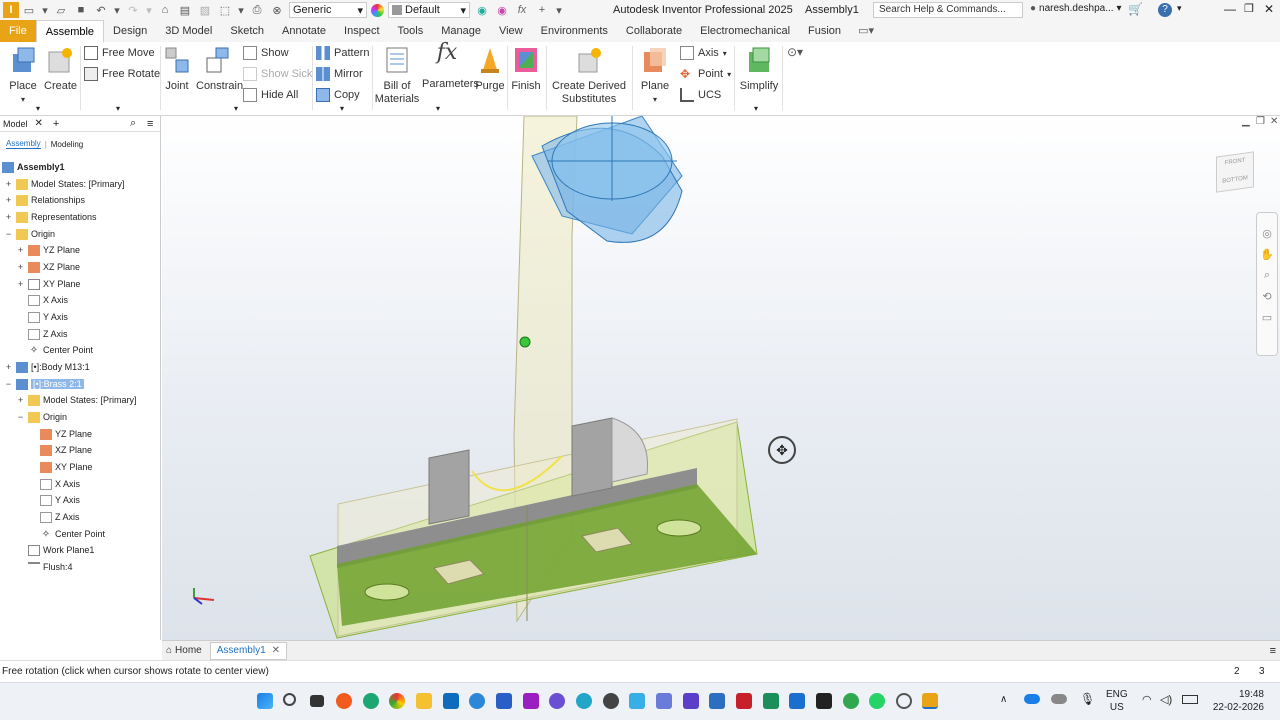 This screenshot has width=1280, height=720. Describe the element at coordinates (559, 10) in the screenshot. I see `customize-qat-icon: ▾` at that location.